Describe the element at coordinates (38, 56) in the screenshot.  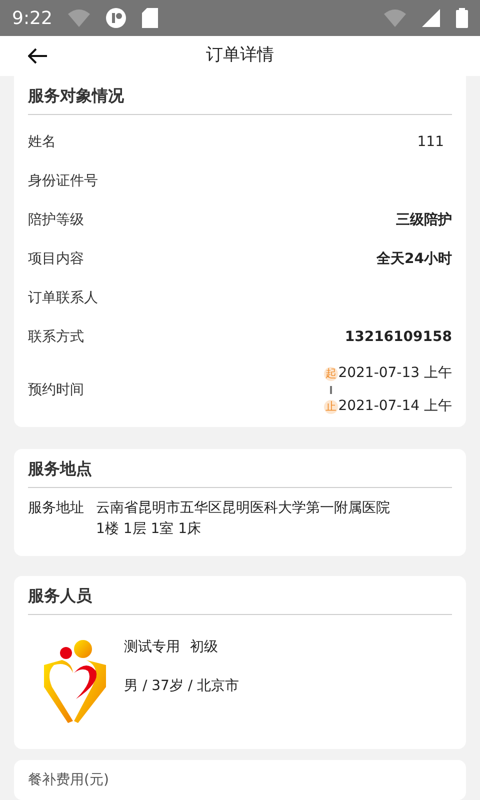
I see `back-arrow-icon` at that location.